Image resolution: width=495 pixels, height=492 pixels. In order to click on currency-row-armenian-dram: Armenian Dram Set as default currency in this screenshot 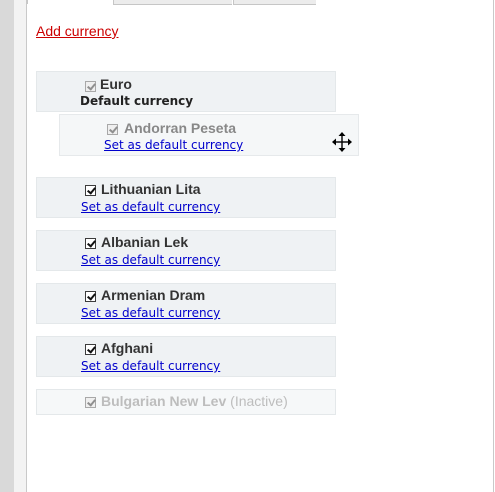, I will do `click(186, 303)`.